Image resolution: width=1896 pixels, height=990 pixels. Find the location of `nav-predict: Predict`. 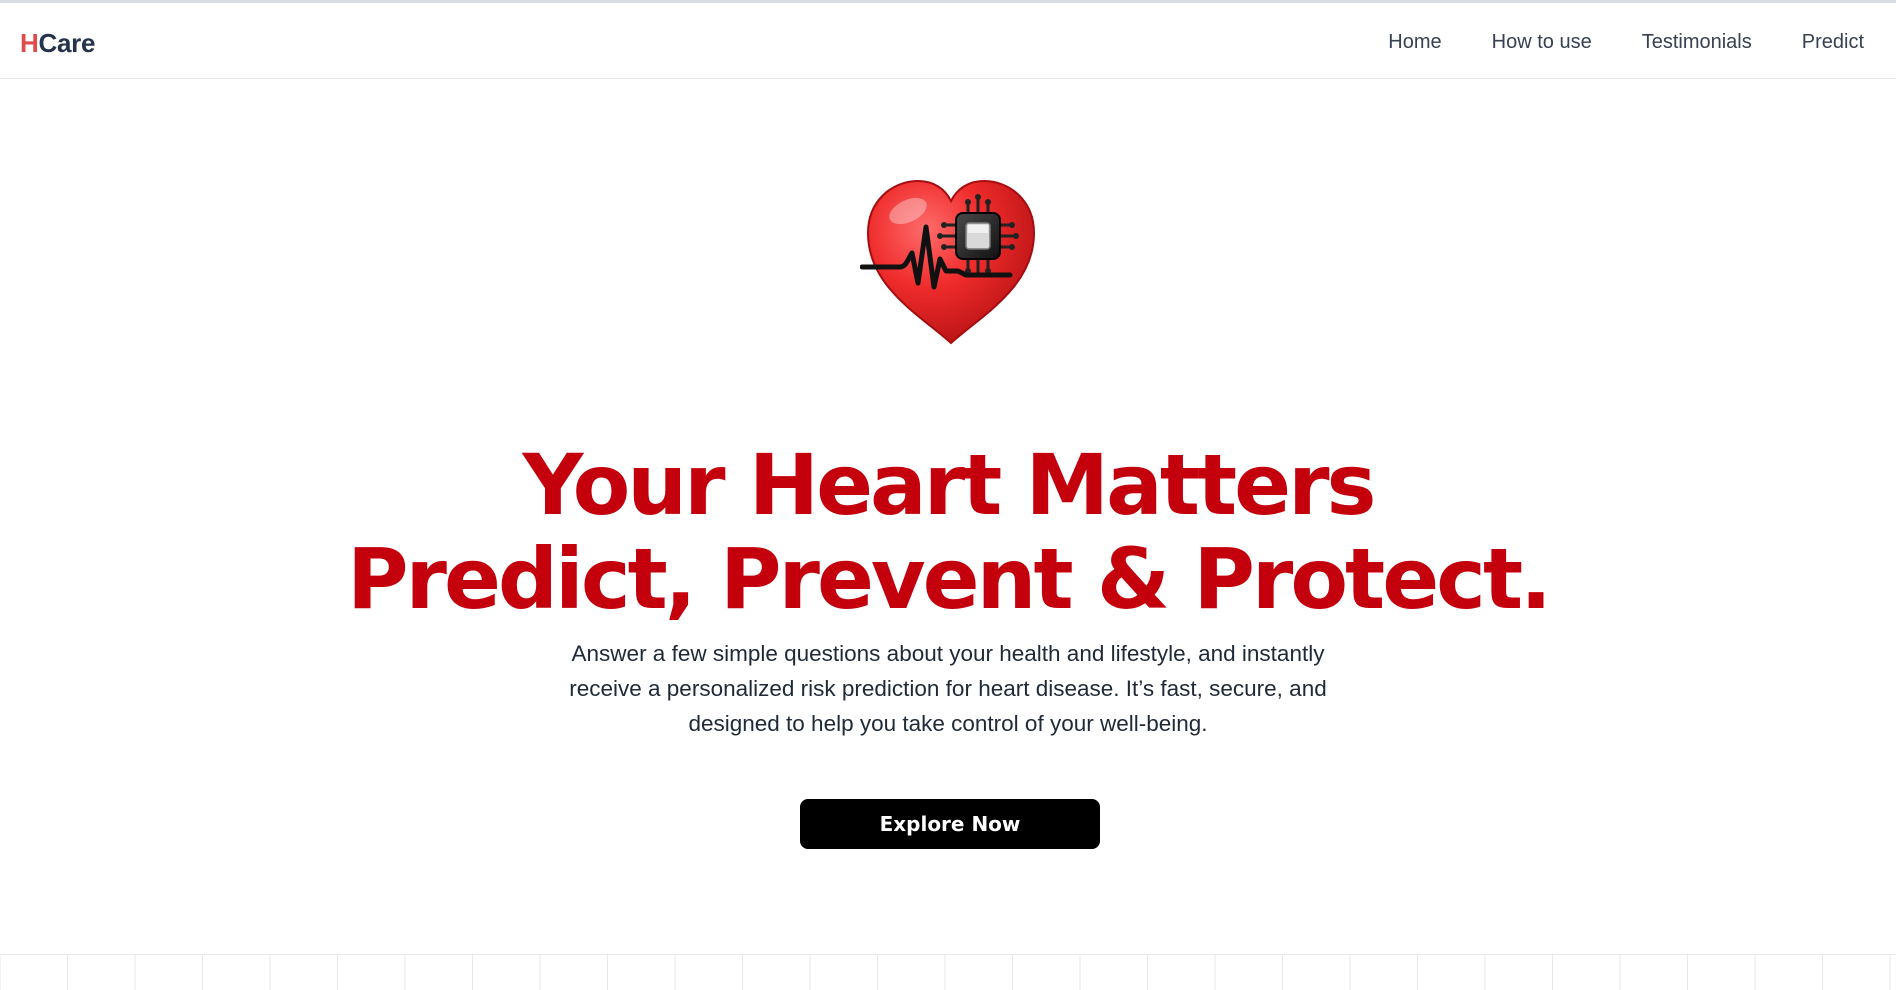

nav-predict: Predict is located at coordinates (1833, 42).